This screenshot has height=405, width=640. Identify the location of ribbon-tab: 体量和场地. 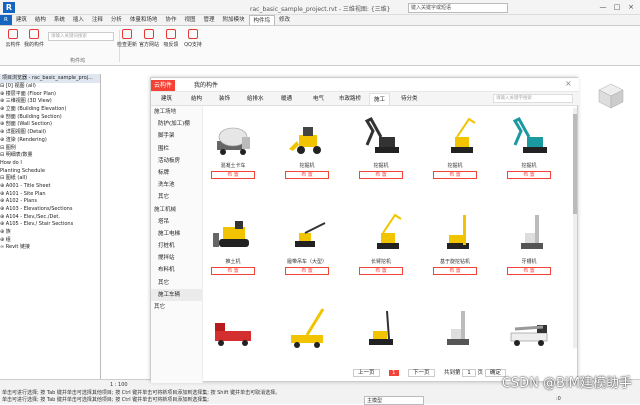
(144, 20).